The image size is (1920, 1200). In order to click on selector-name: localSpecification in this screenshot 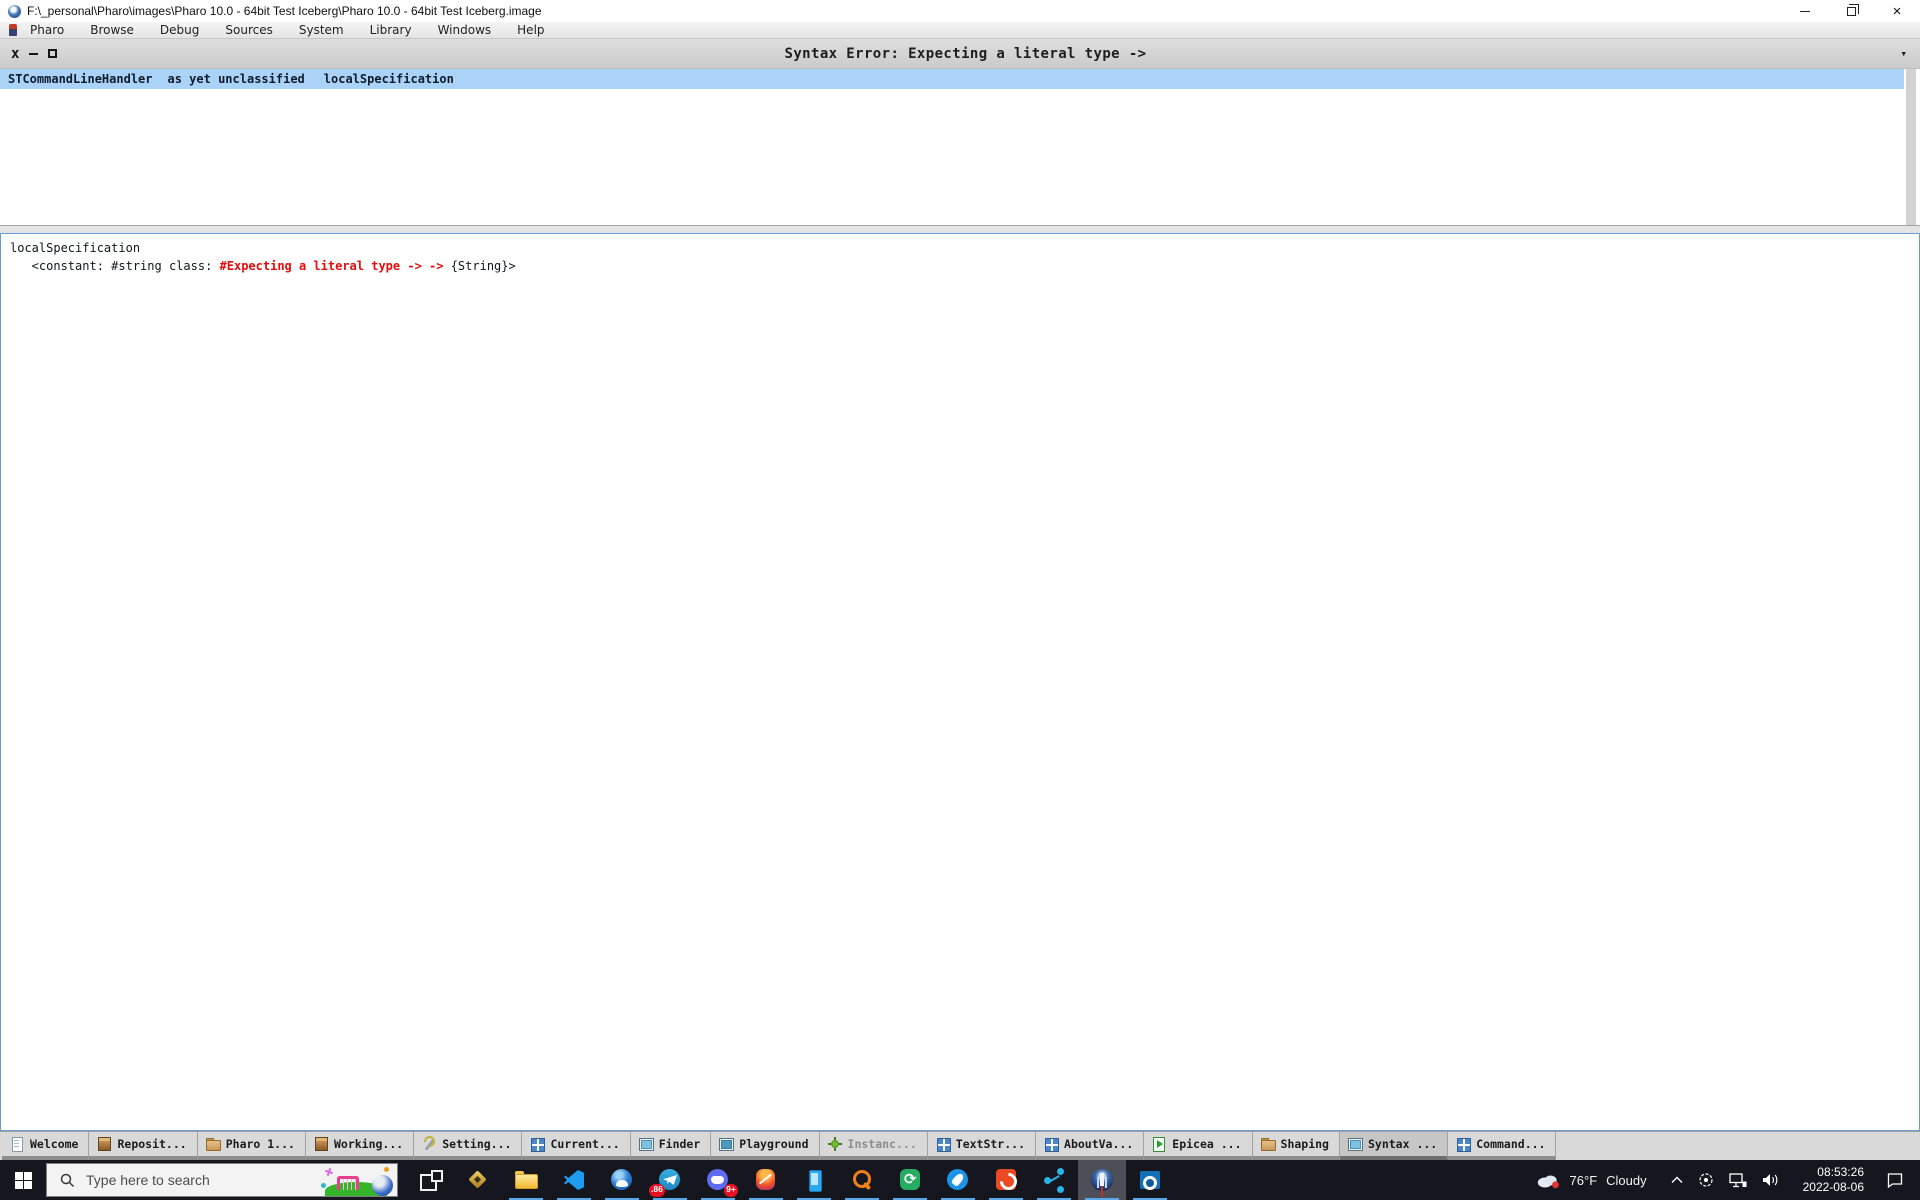, I will do `click(388, 79)`.